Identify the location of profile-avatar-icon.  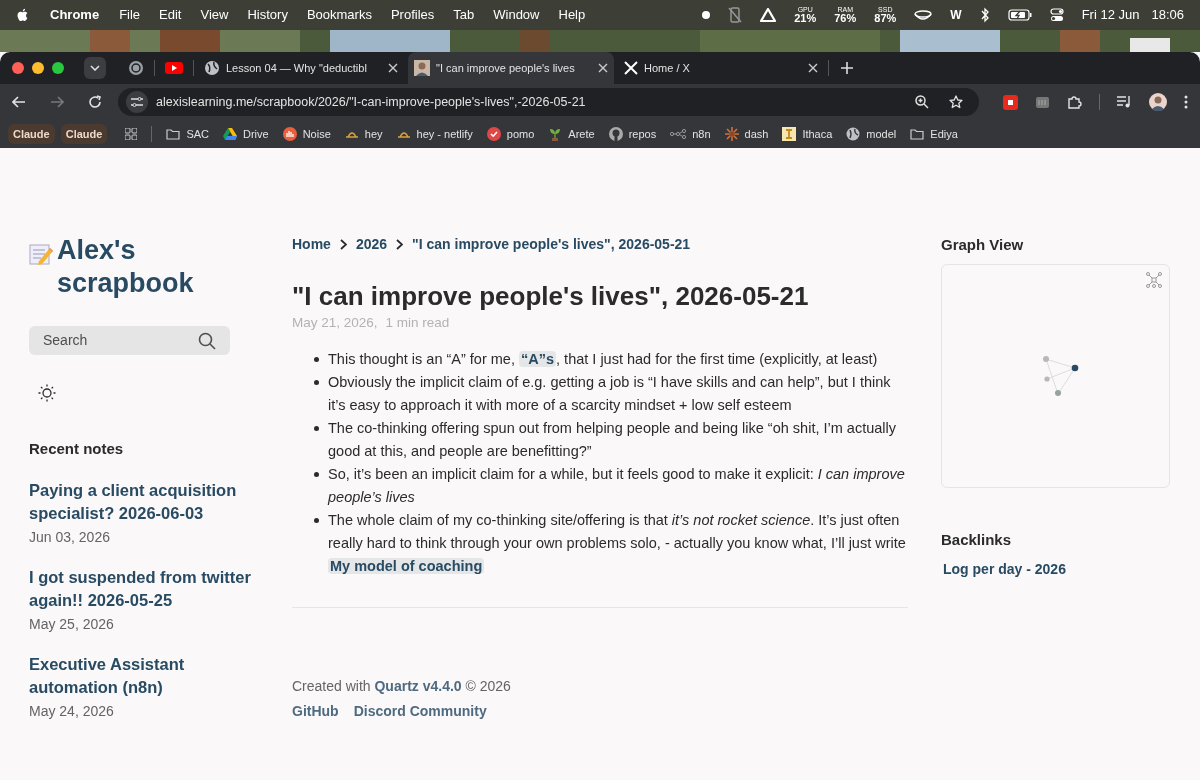
(1158, 102).